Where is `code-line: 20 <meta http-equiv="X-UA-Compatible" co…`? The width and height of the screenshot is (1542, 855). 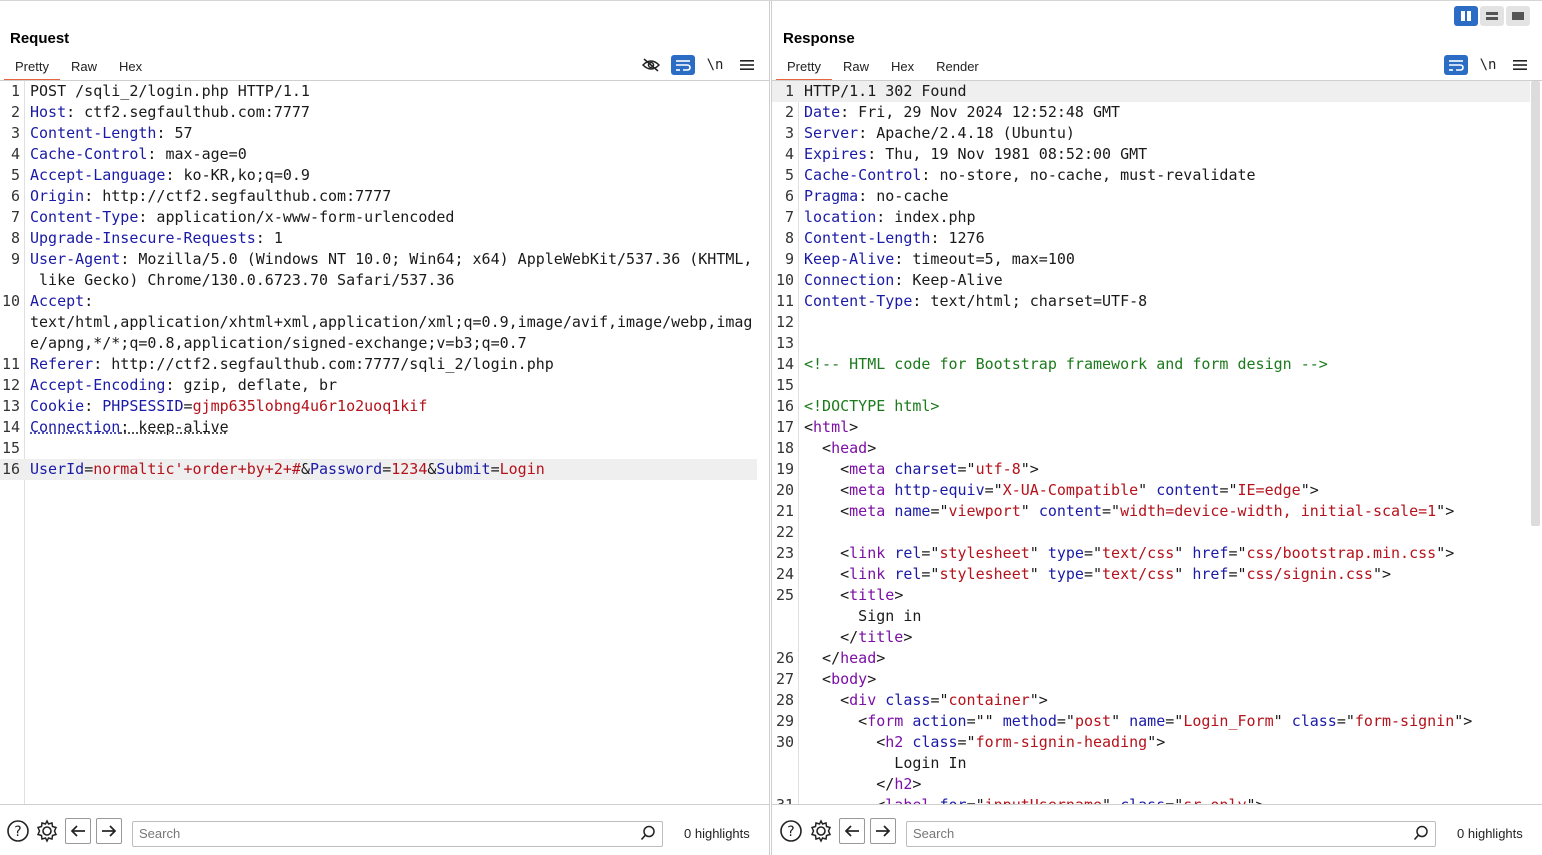 code-line: 20 <meta http-equiv="X-UA-Compatible" co… is located at coordinates (1151, 490).